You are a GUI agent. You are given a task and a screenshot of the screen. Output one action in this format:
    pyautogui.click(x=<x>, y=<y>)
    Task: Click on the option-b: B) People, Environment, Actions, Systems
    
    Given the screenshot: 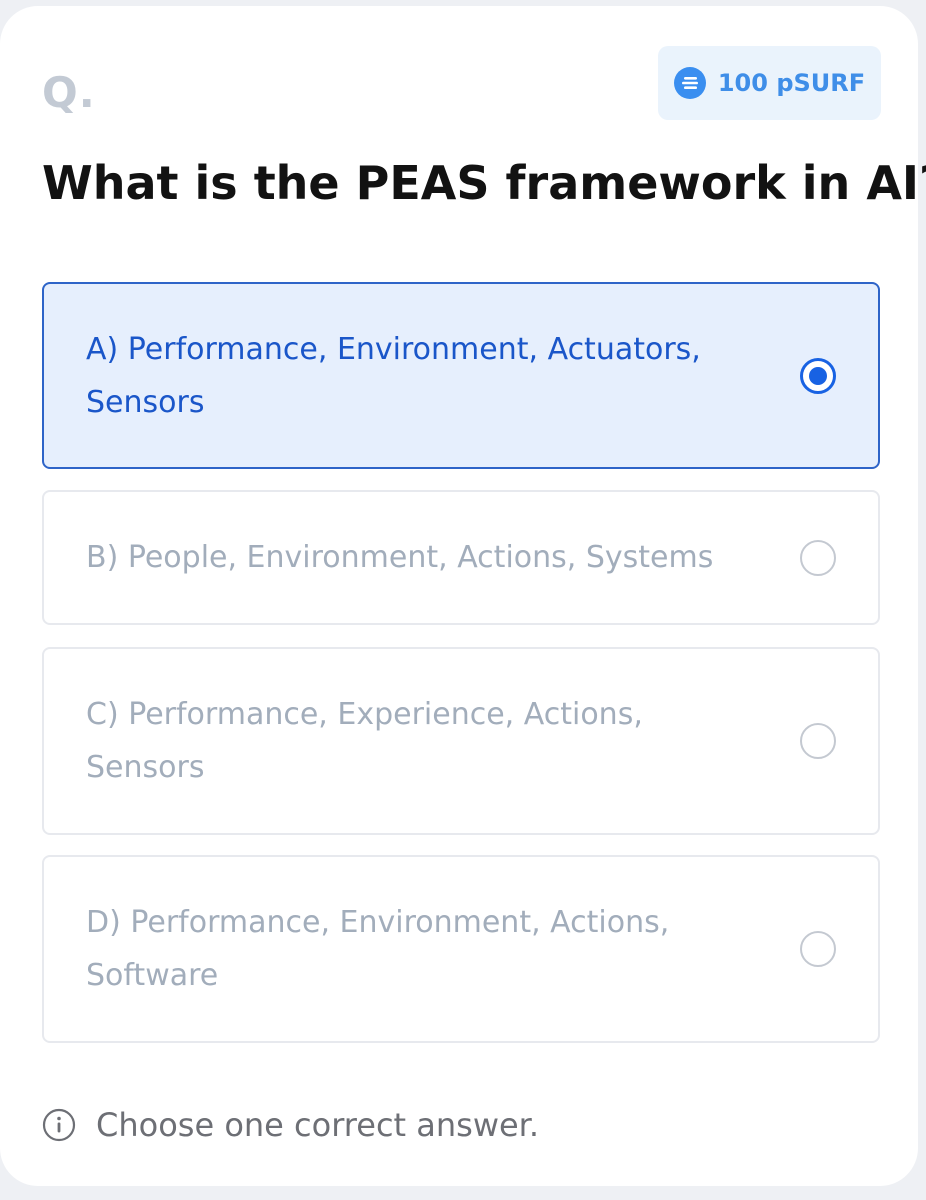 What is the action you would take?
    pyautogui.click(x=461, y=557)
    